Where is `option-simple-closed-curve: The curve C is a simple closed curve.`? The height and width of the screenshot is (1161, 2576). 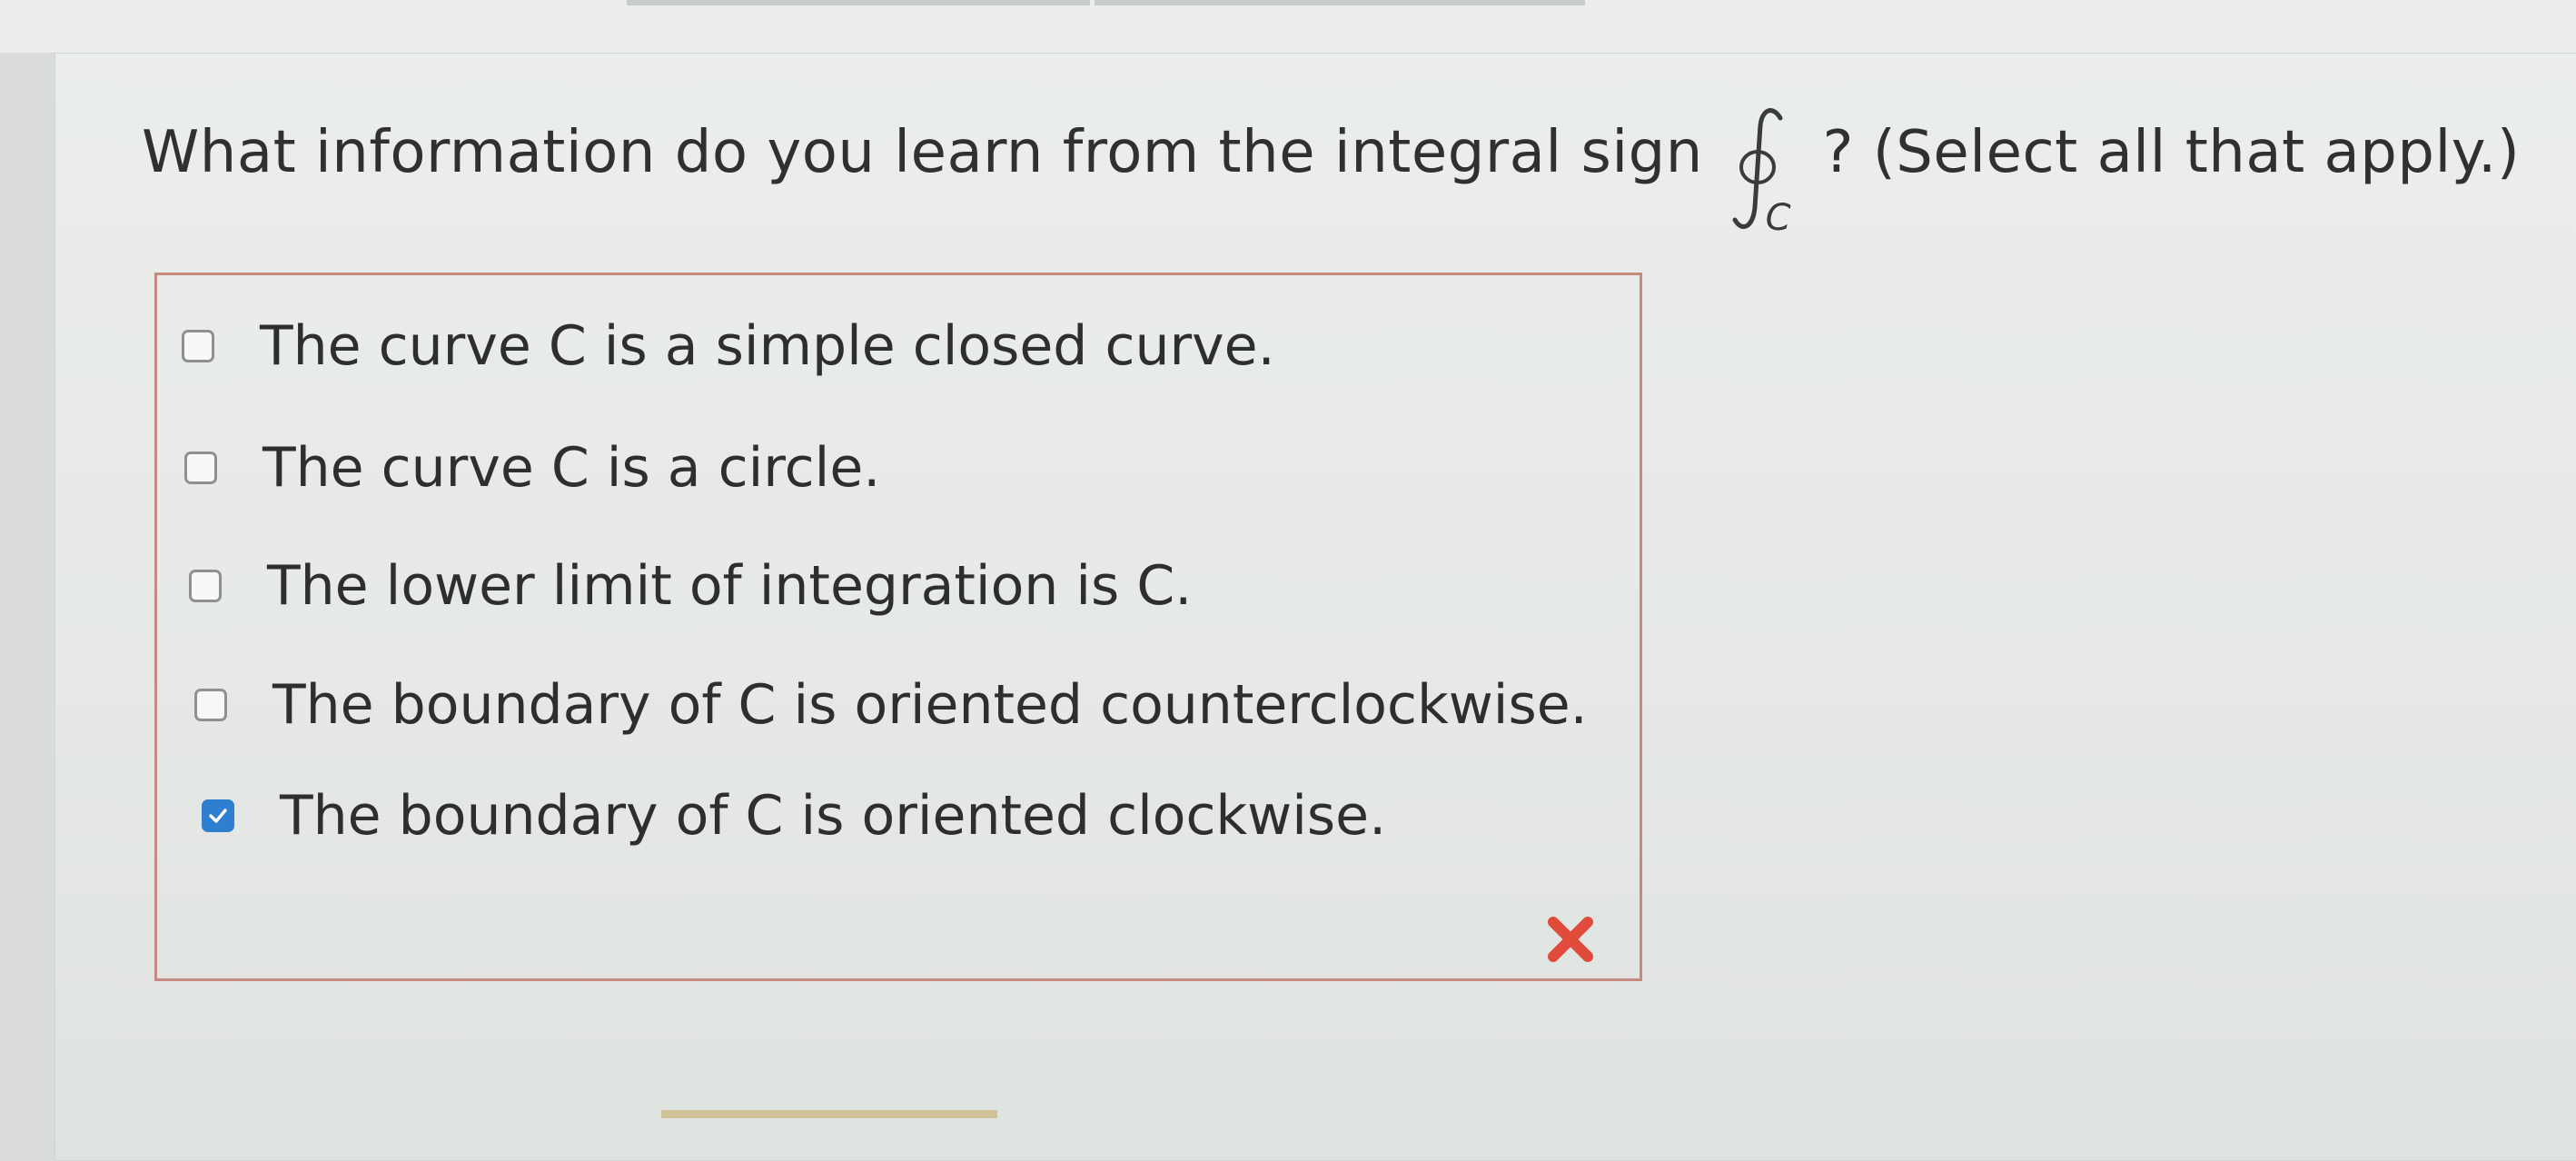
option-simple-closed-curve: The curve C is a simple closed curve. is located at coordinates (728, 346).